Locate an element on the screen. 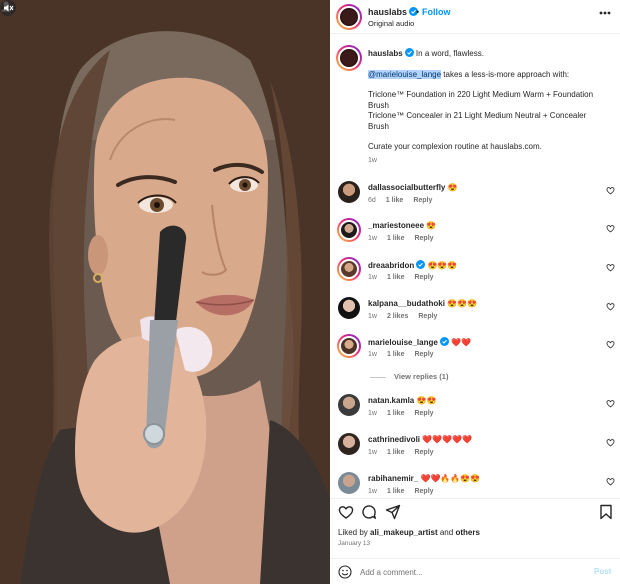  caption-timestamp: 1w is located at coordinates (372, 160).